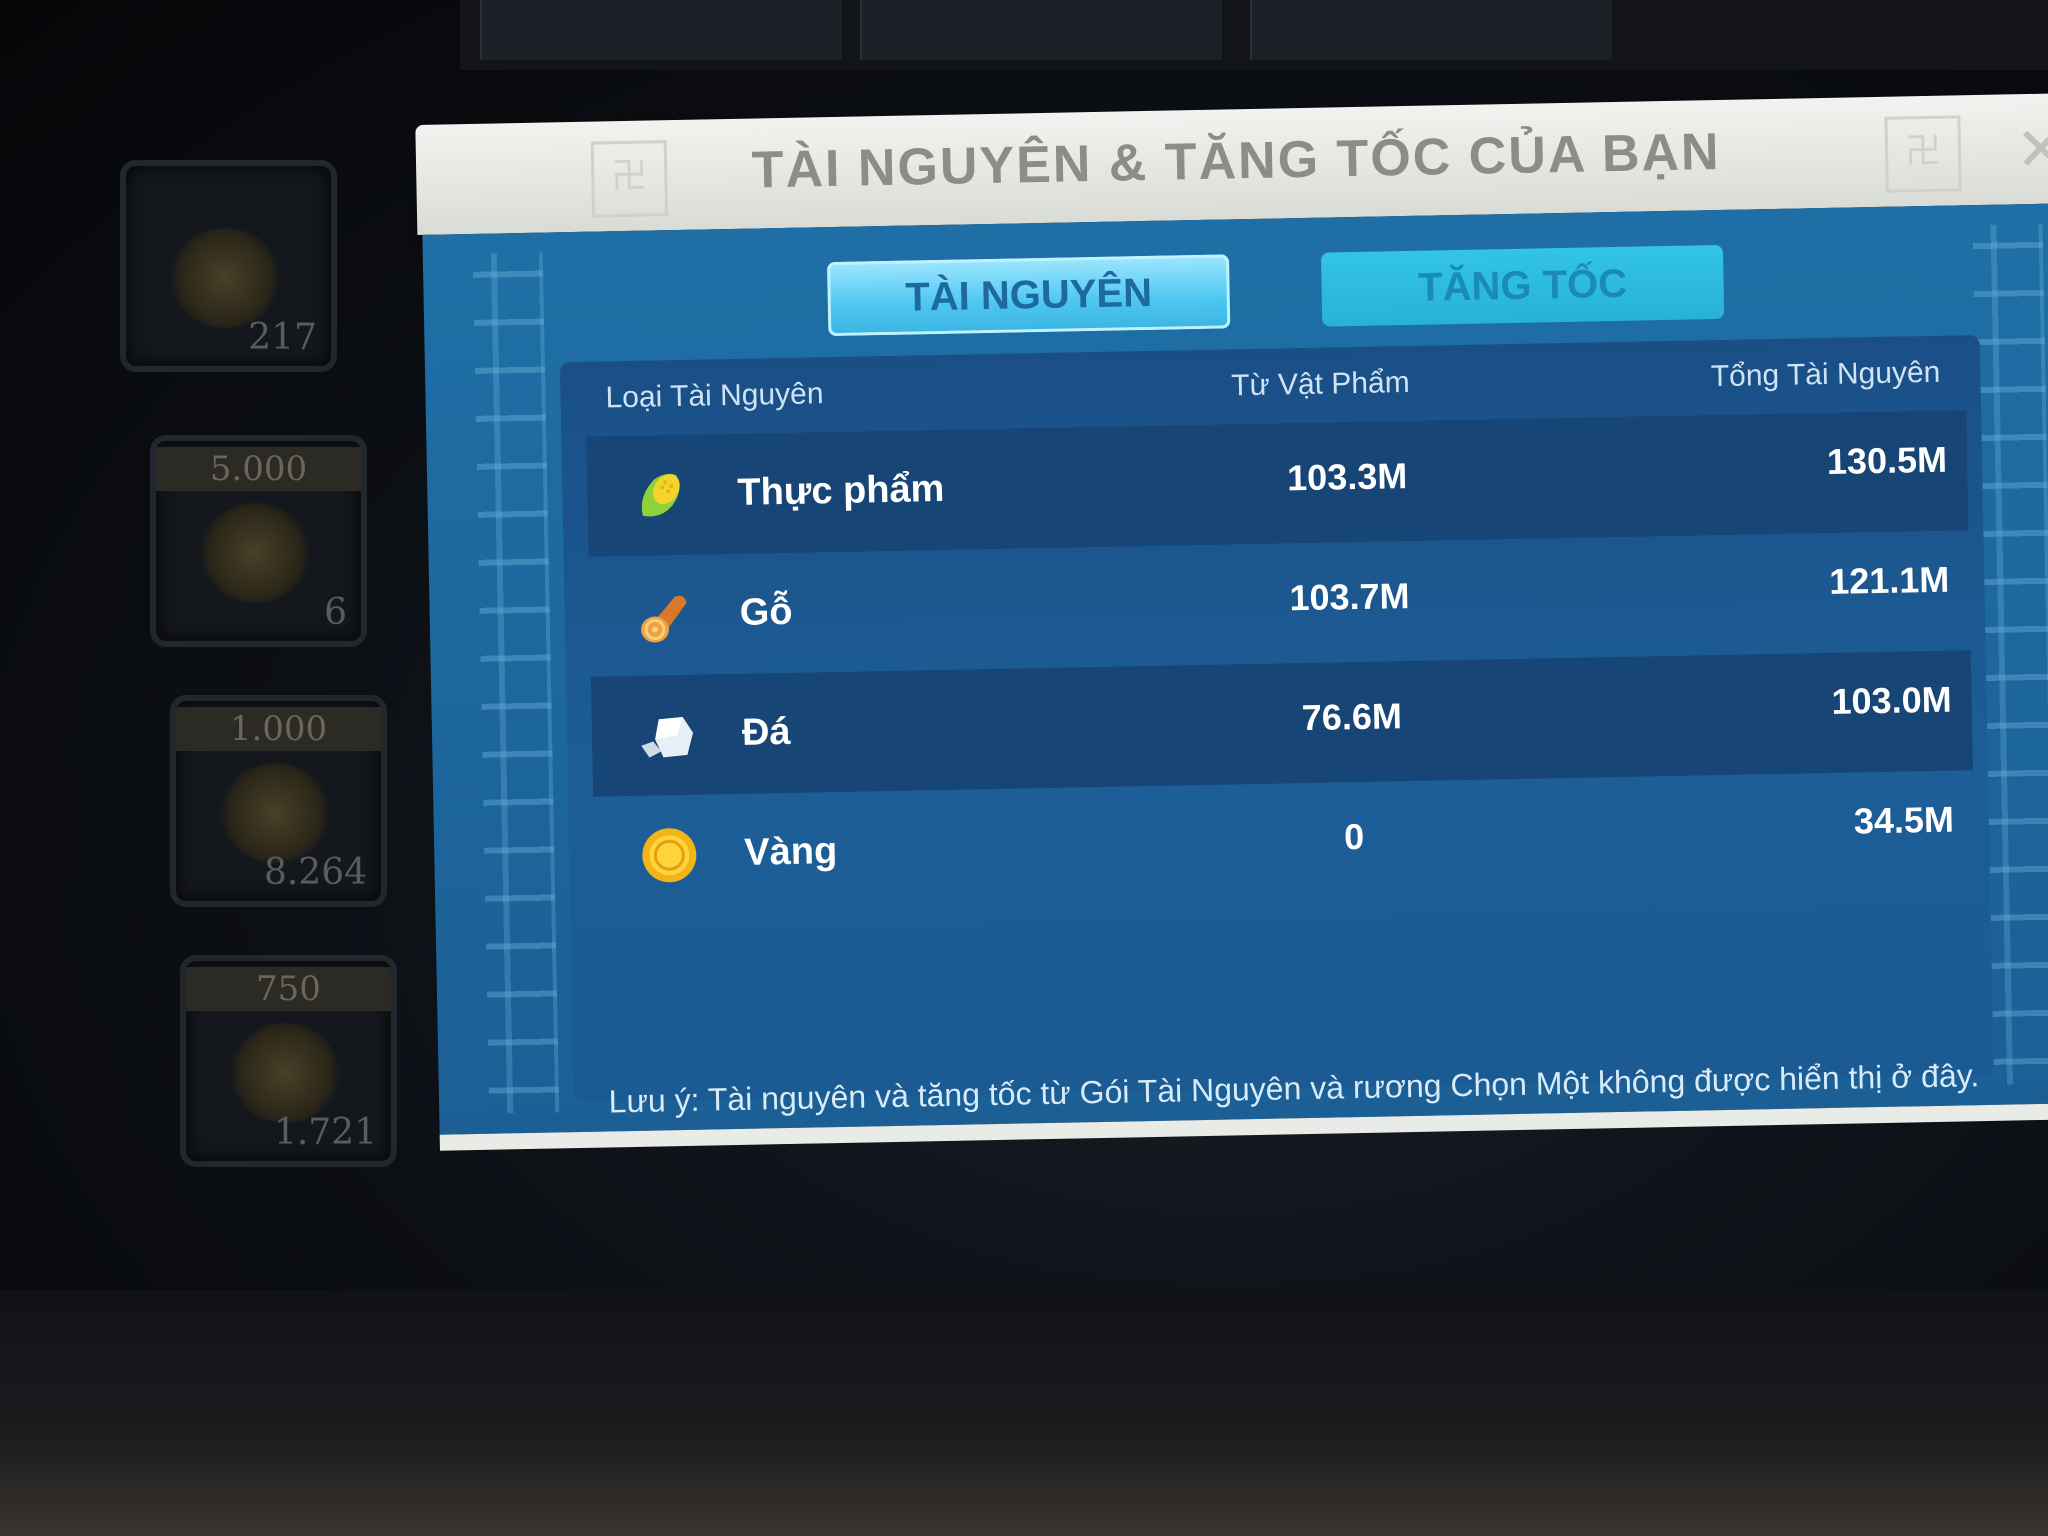 This screenshot has height=1536, width=2048. I want to click on item-cost: 750, so click(288, 989).